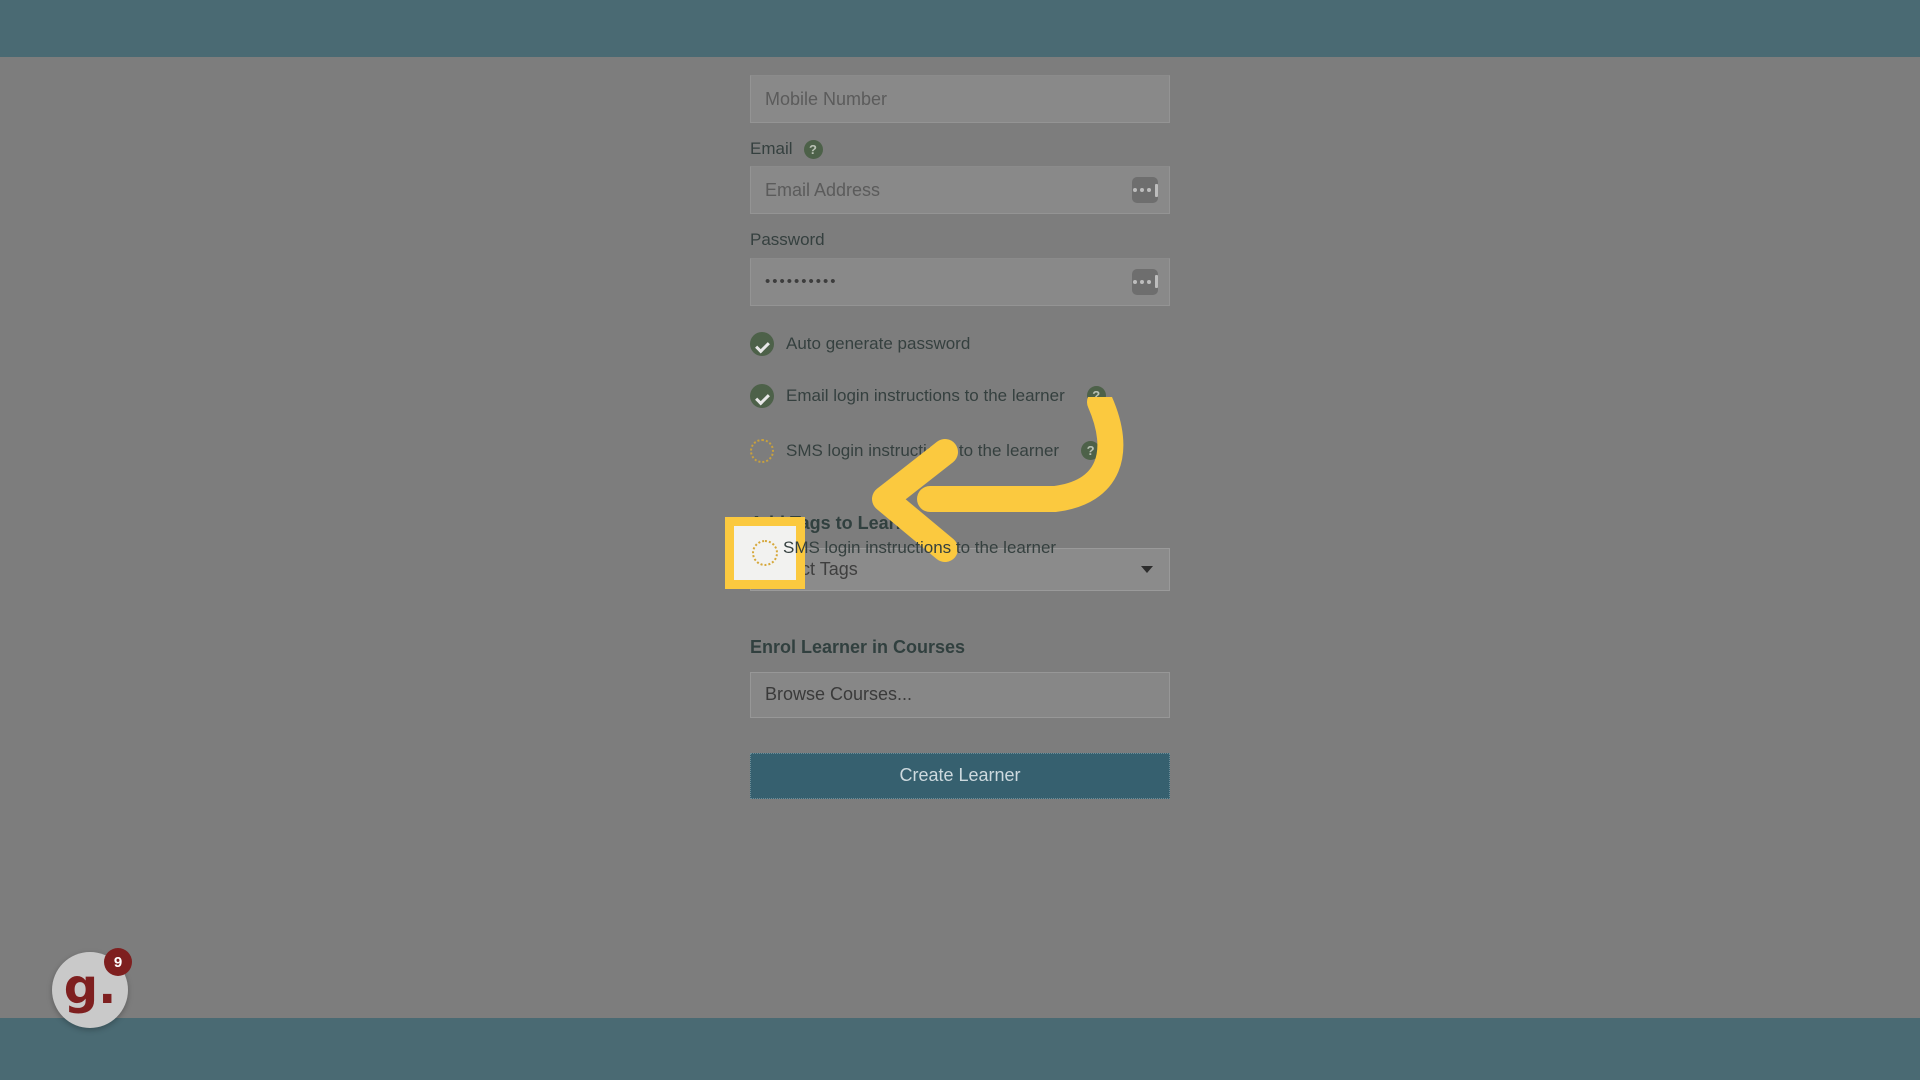  I want to click on email-placeholder: Email Address, so click(823, 189).